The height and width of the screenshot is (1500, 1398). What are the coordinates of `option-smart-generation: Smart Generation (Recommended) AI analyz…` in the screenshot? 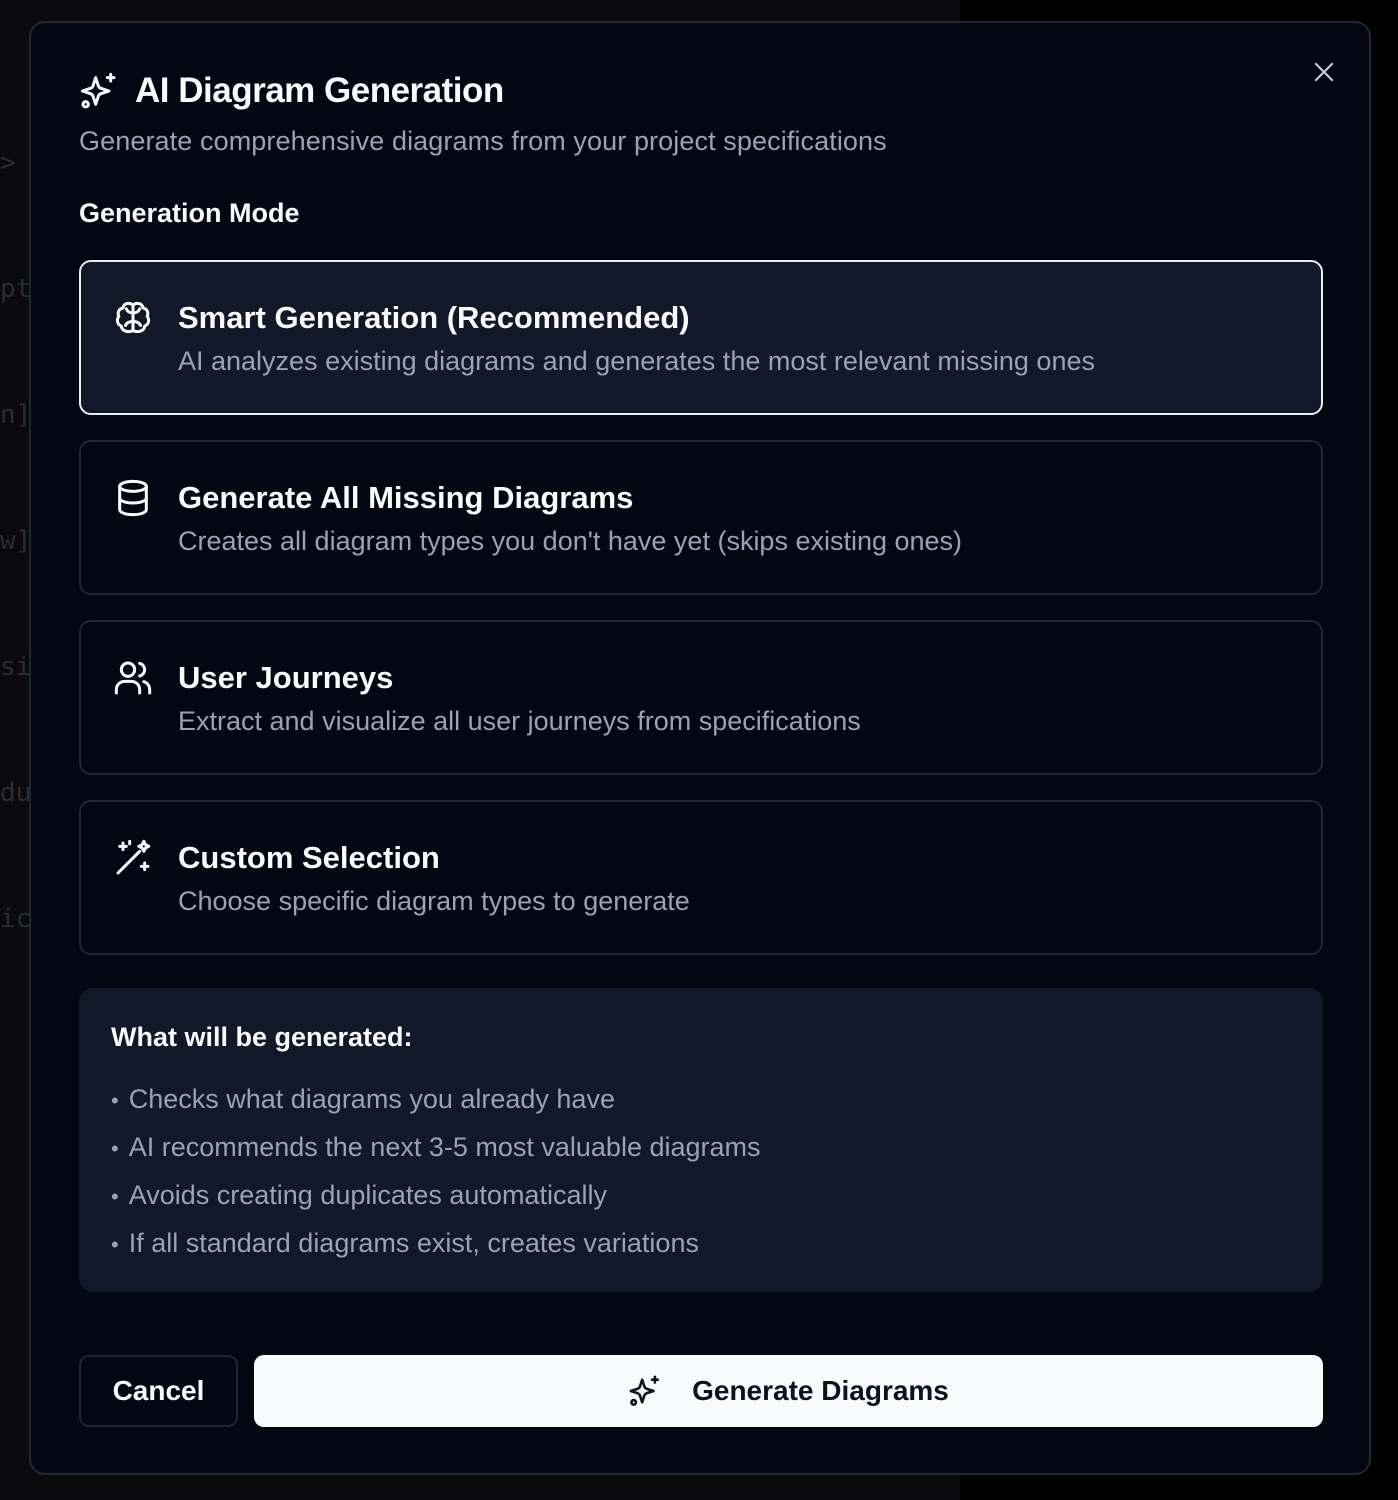 It's located at (701, 337).